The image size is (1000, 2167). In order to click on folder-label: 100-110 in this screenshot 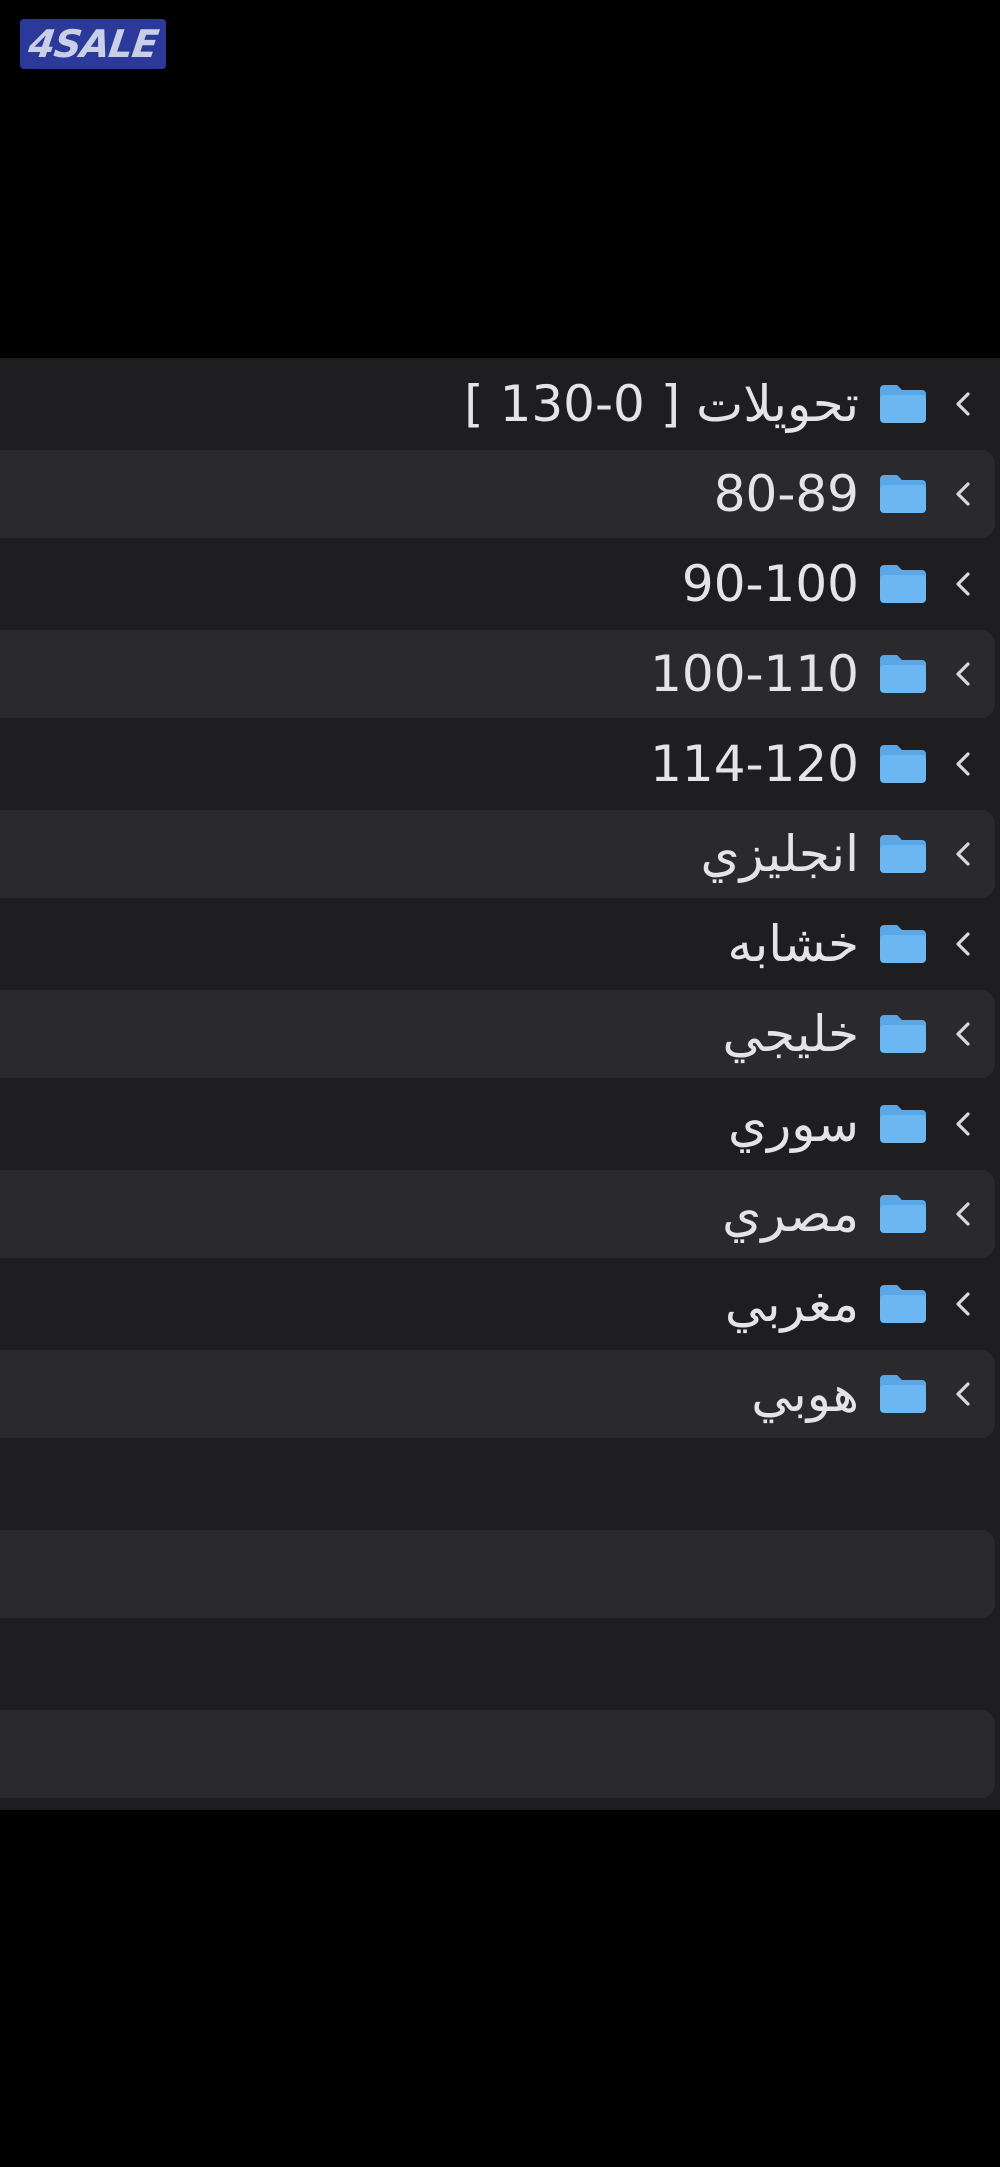, I will do `click(754, 674)`.